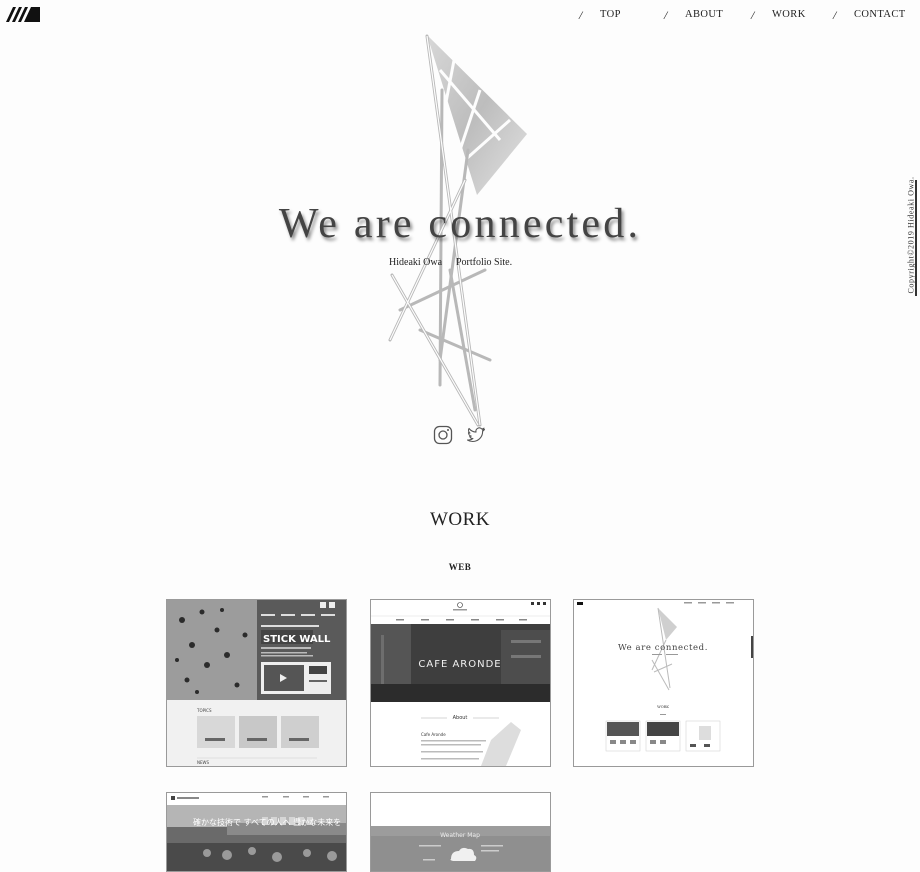 This screenshot has height=872, width=920. What do you see at coordinates (443, 435) in the screenshot?
I see `instagram-icon` at bounding box center [443, 435].